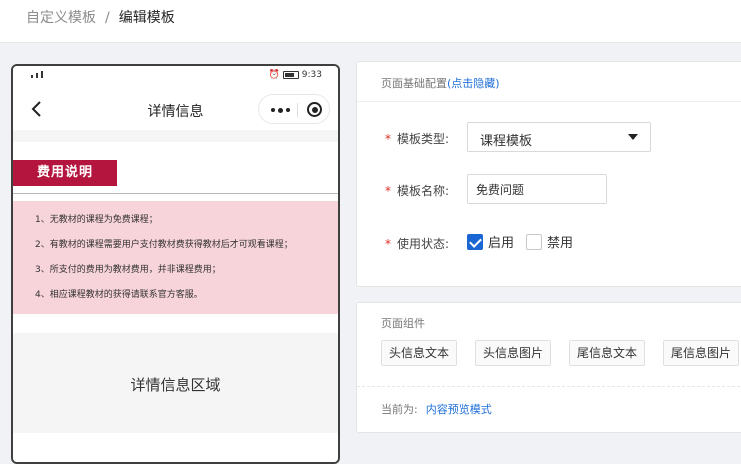 Image resolution: width=741 pixels, height=464 pixels. Describe the element at coordinates (96, 220) in the screenshot. I see `fee-item: 1、无教材的课程为免费课程；` at that location.